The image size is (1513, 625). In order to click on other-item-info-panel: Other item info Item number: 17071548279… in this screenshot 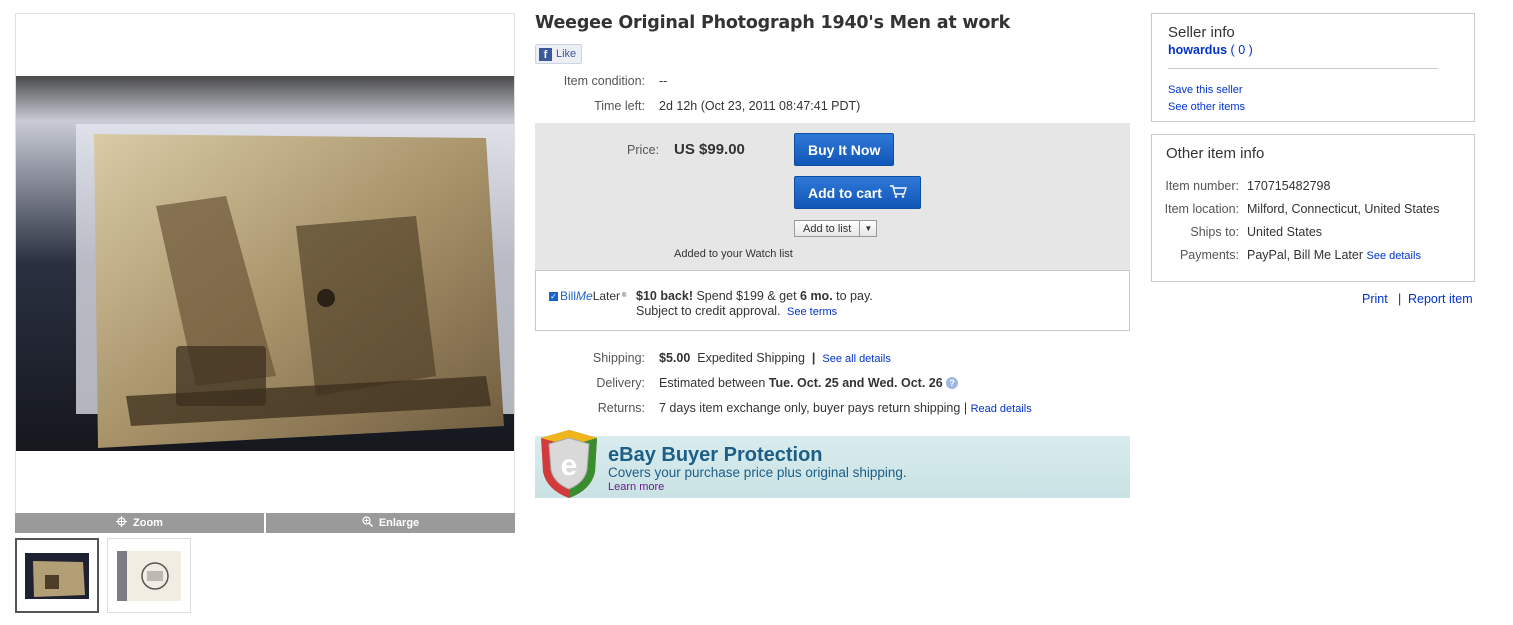, I will do `click(1313, 208)`.